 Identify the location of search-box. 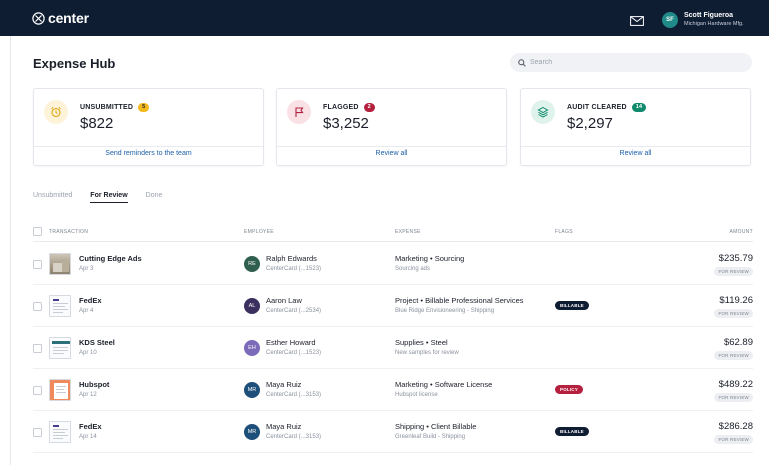
(631, 62).